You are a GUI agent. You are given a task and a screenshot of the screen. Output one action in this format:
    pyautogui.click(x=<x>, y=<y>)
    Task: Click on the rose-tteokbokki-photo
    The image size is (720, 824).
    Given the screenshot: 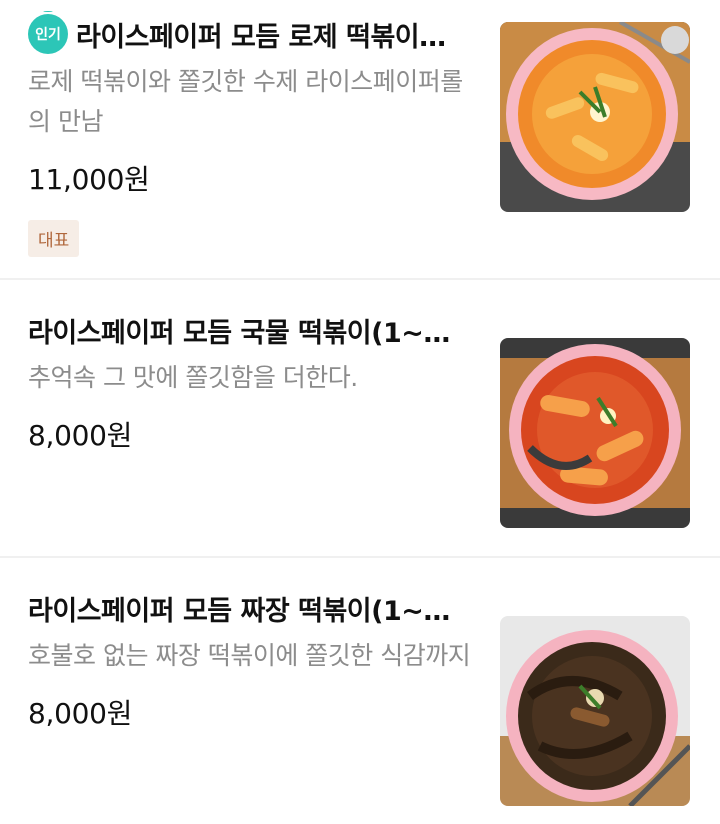 What is the action you would take?
    pyautogui.click(x=595, y=117)
    